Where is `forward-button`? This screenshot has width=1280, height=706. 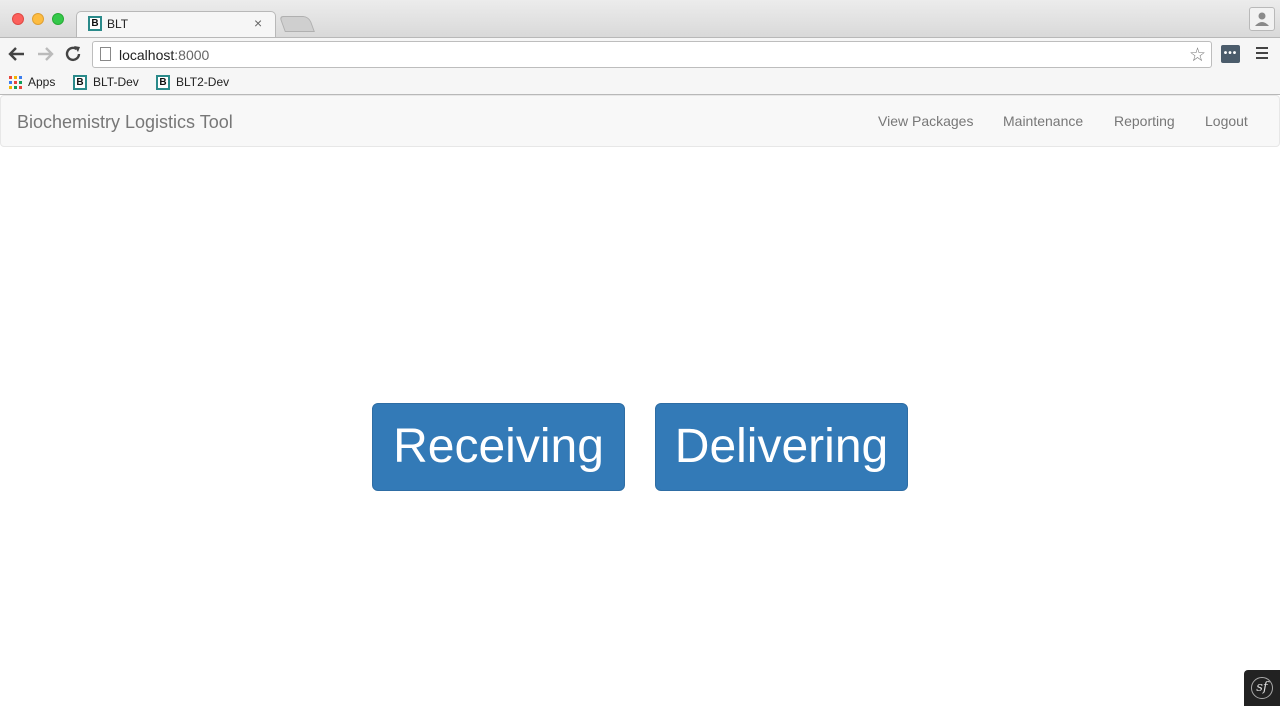
forward-button is located at coordinates (45, 54).